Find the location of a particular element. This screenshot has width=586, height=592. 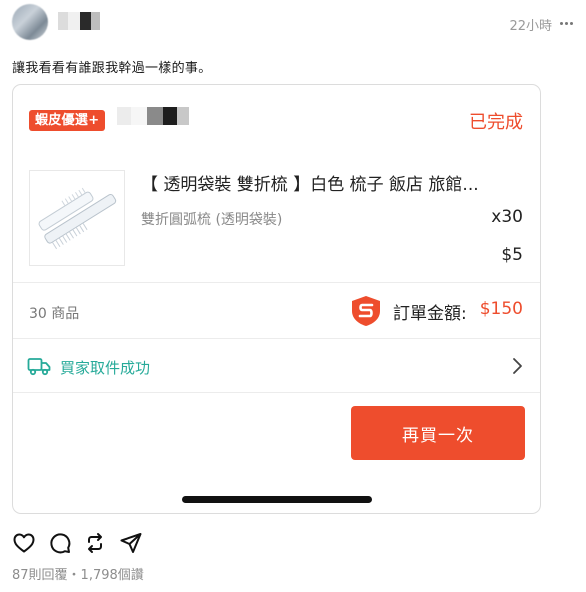

home-indicator is located at coordinates (277, 499).